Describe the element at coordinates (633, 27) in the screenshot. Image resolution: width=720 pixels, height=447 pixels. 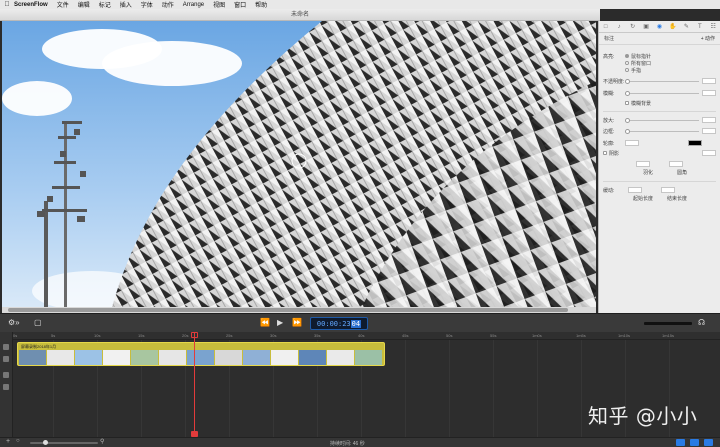
I see `video-motion-tab-icon: ↻` at that location.